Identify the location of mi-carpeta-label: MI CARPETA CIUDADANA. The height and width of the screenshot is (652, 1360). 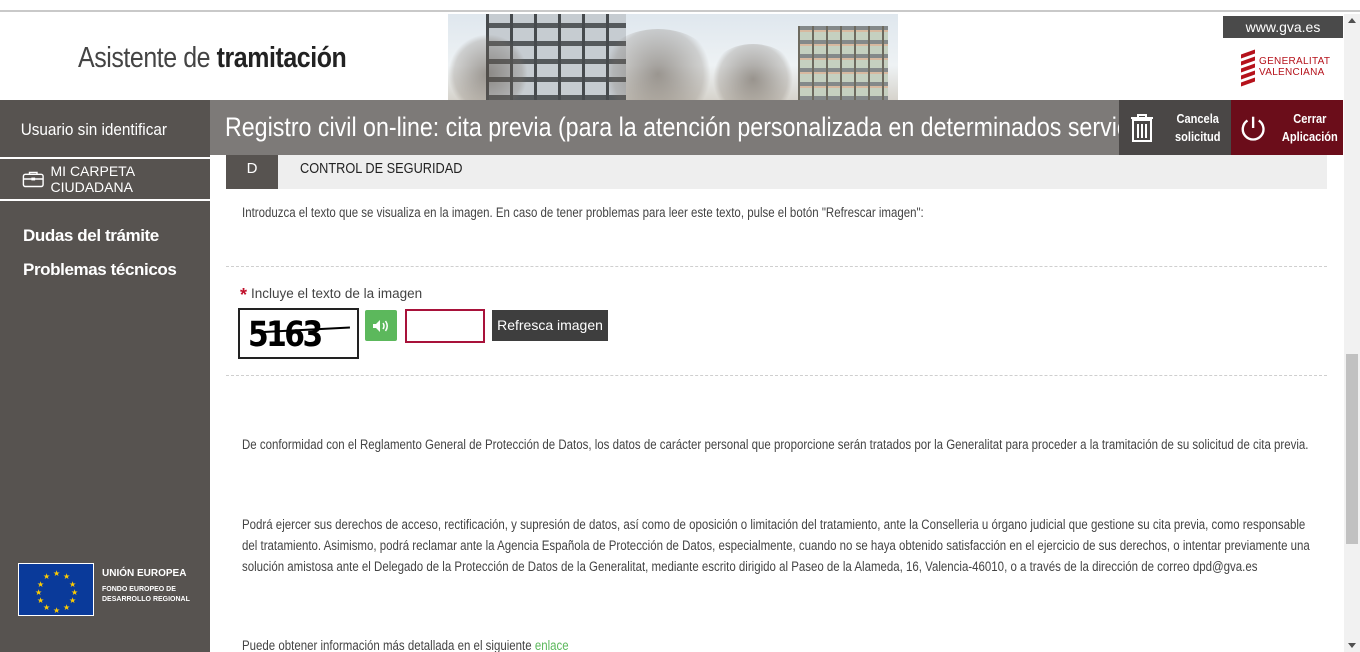
(92, 179).